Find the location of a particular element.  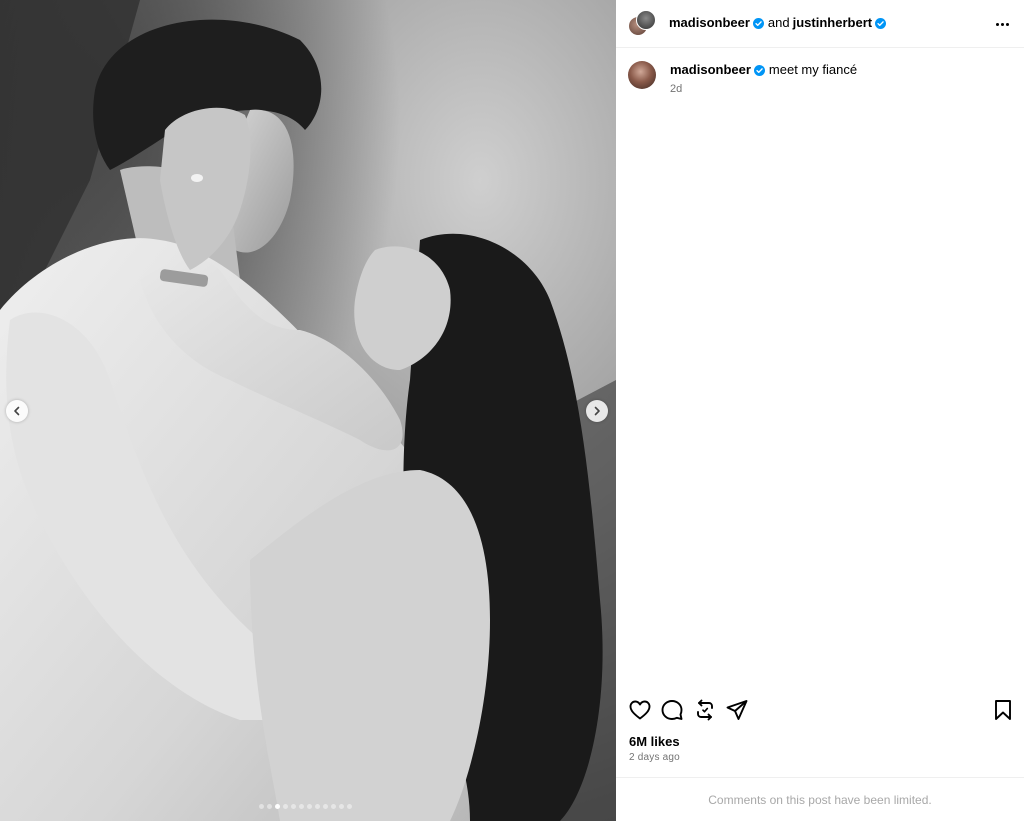

heart-icon is located at coordinates (640, 710).